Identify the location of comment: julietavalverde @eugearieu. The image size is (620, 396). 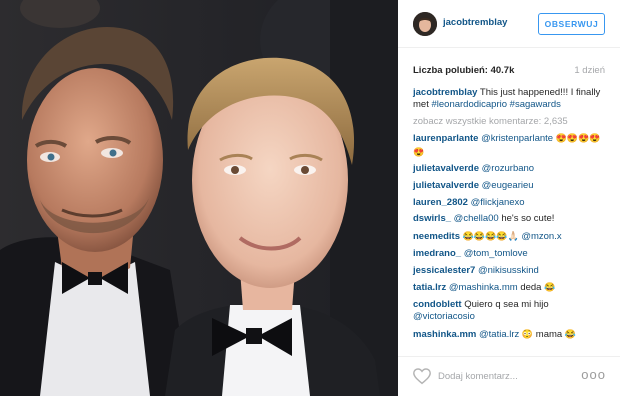
(511, 186).